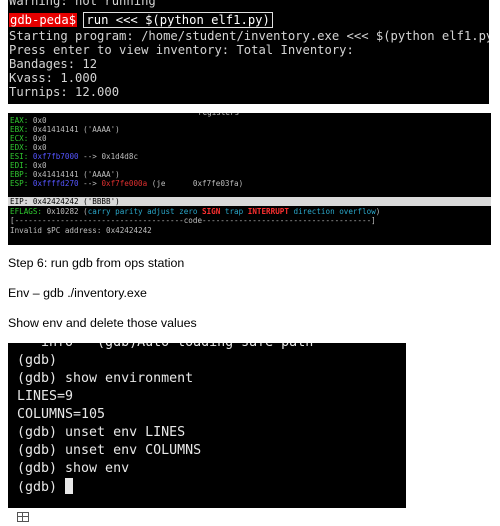 The width and height of the screenshot is (500, 526). Describe the element at coordinates (101, 432) in the screenshot. I see `gdb-line: (gdb) unset env LINES` at that location.